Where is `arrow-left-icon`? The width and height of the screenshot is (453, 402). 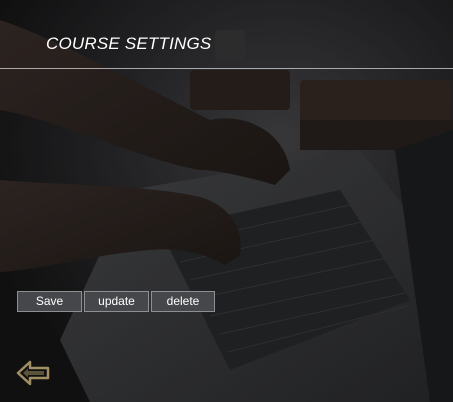
arrow-left-icon is located at coordinates (33, 373).